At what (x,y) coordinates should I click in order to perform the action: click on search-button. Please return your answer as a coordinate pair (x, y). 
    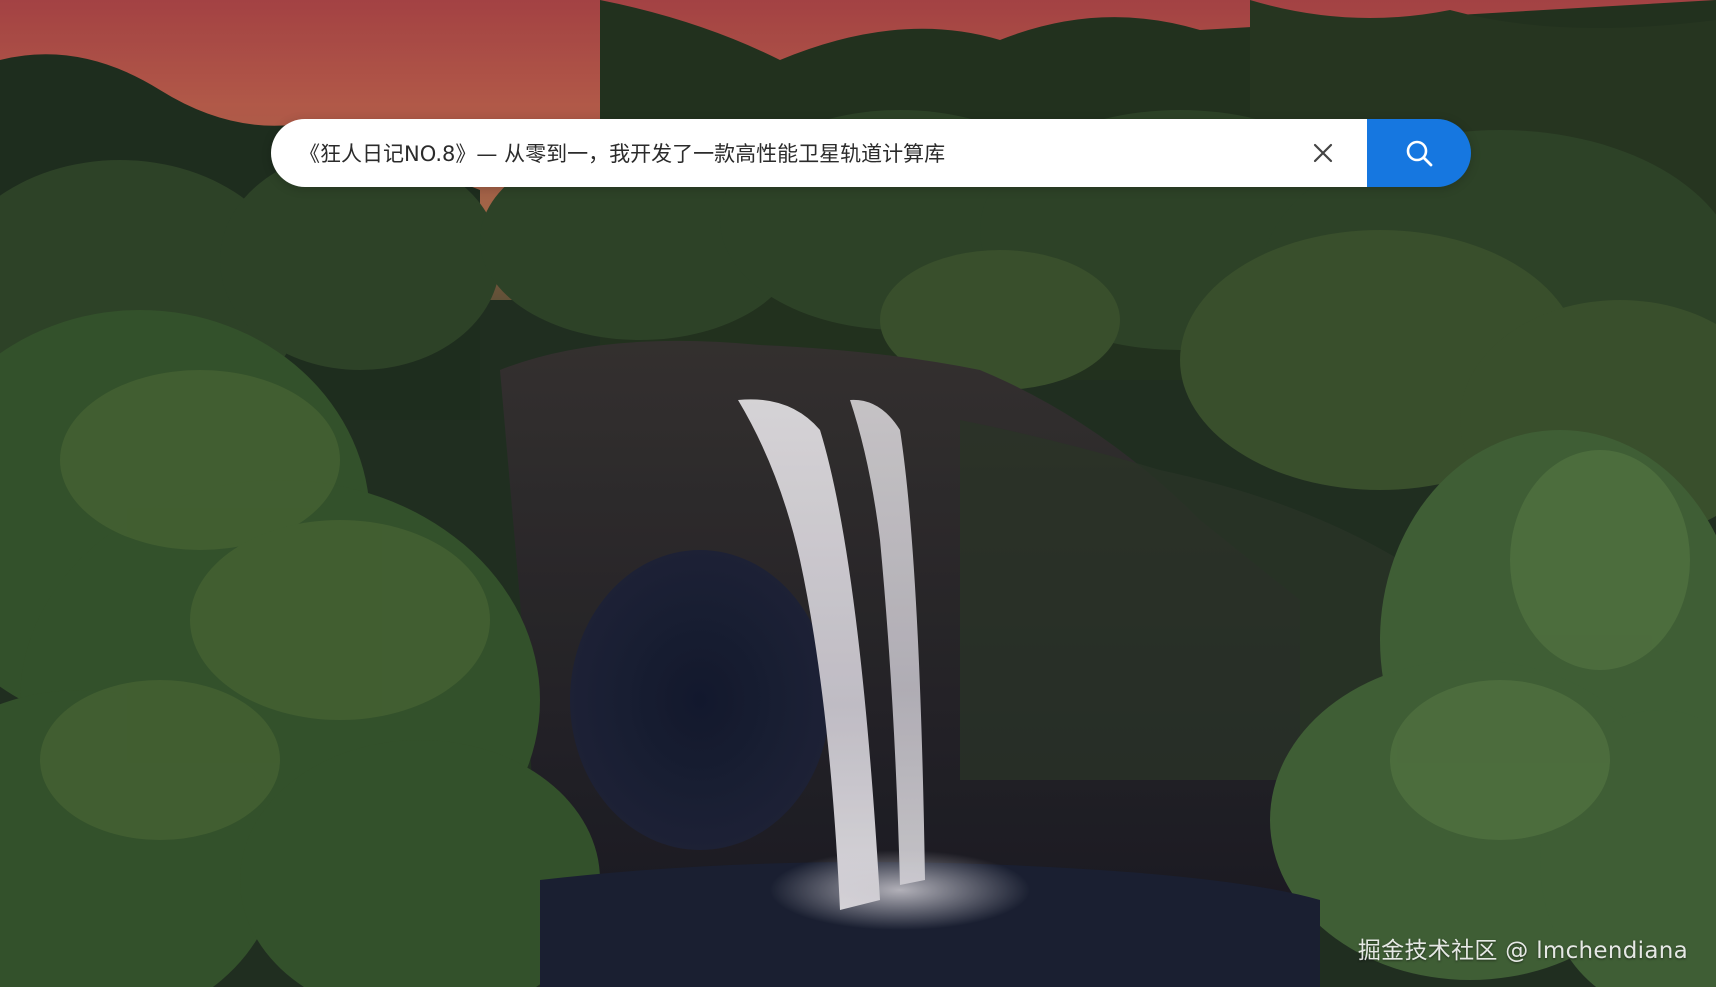
    Looking at the image, I should click on (1419, 153).